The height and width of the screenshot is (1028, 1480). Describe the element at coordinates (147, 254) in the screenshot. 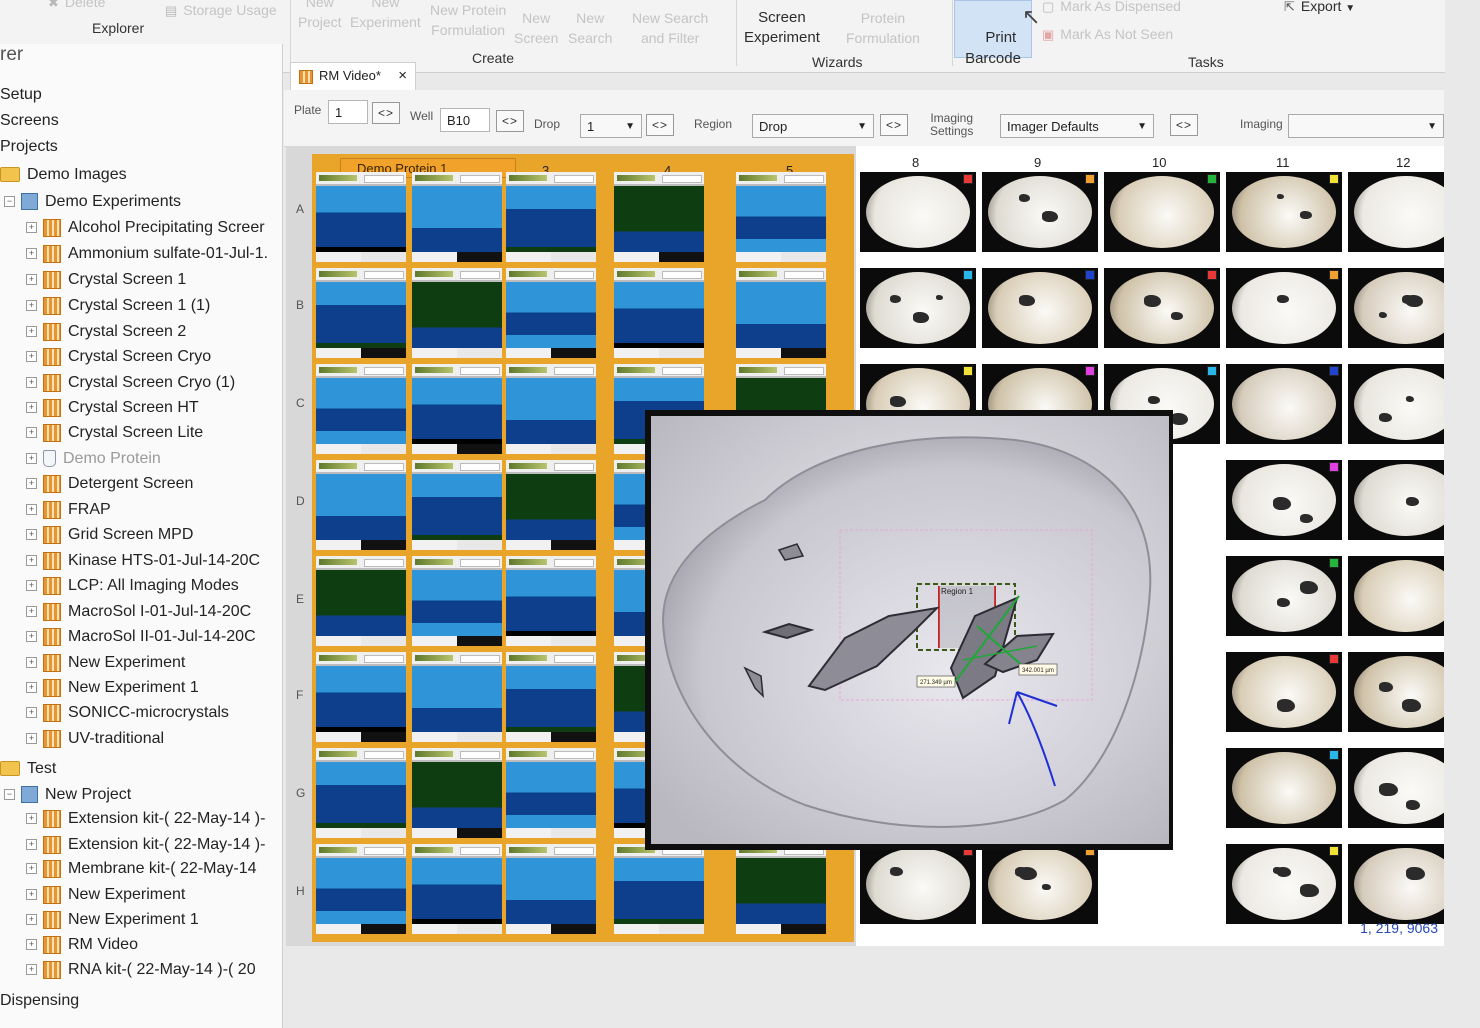

I see `tree-item-experiment: + Ammonium sulfate-01-Jul-1.` at that location.